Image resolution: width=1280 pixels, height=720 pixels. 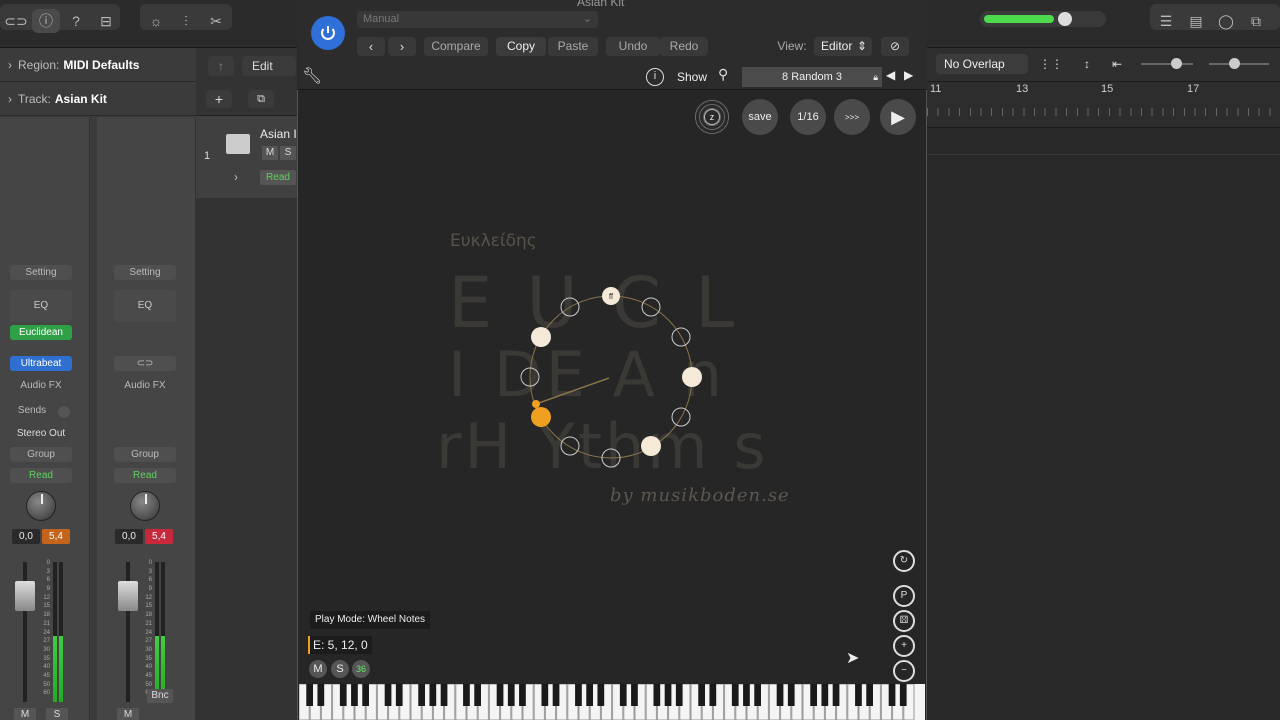 What do you see at coordinates (477, 19) in the screenshot?
I see `preset-select: Manual ⌄` at bounding box center [477, 19].